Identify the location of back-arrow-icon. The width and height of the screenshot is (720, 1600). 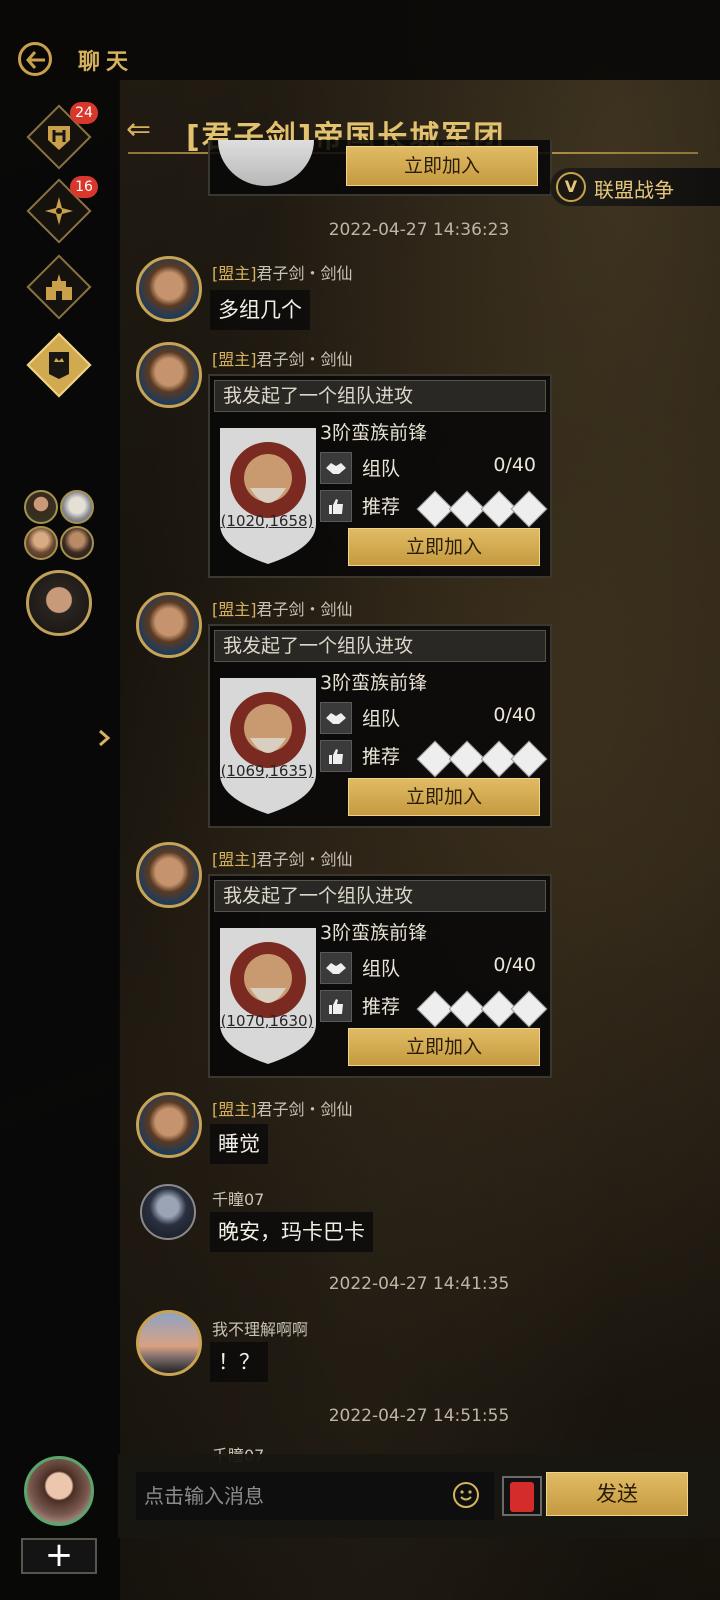
(35, 59).